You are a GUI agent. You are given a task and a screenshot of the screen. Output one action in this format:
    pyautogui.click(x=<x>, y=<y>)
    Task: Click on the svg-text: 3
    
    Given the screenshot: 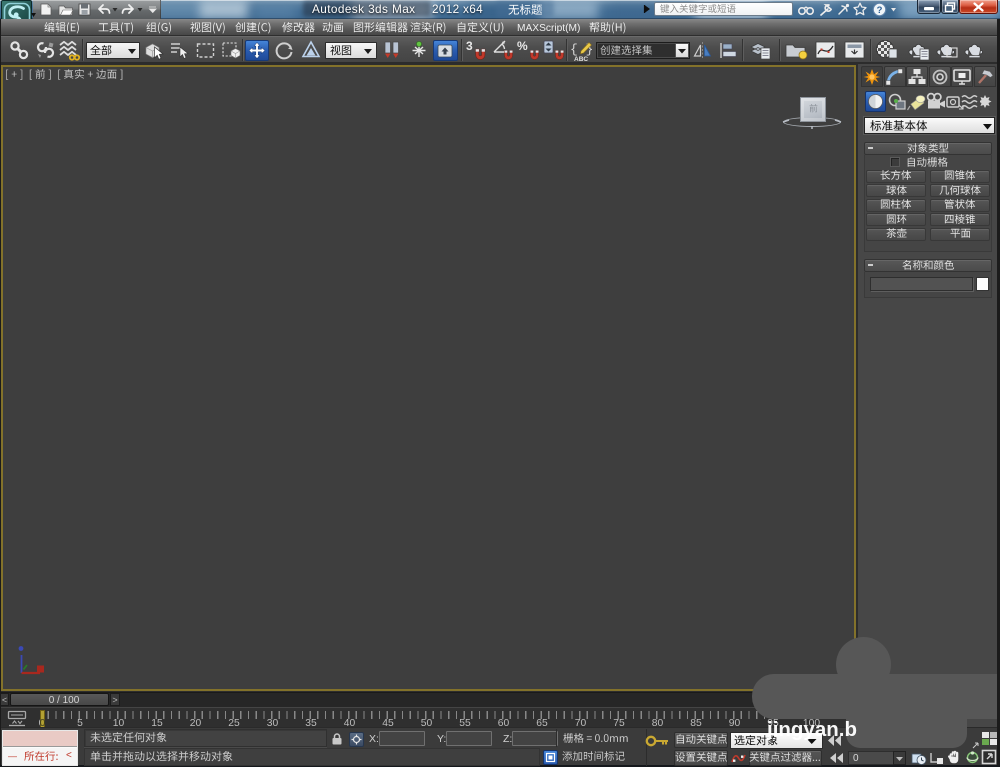 What is the action you would take?
    pyautogui.click(x=469, y=46)
    